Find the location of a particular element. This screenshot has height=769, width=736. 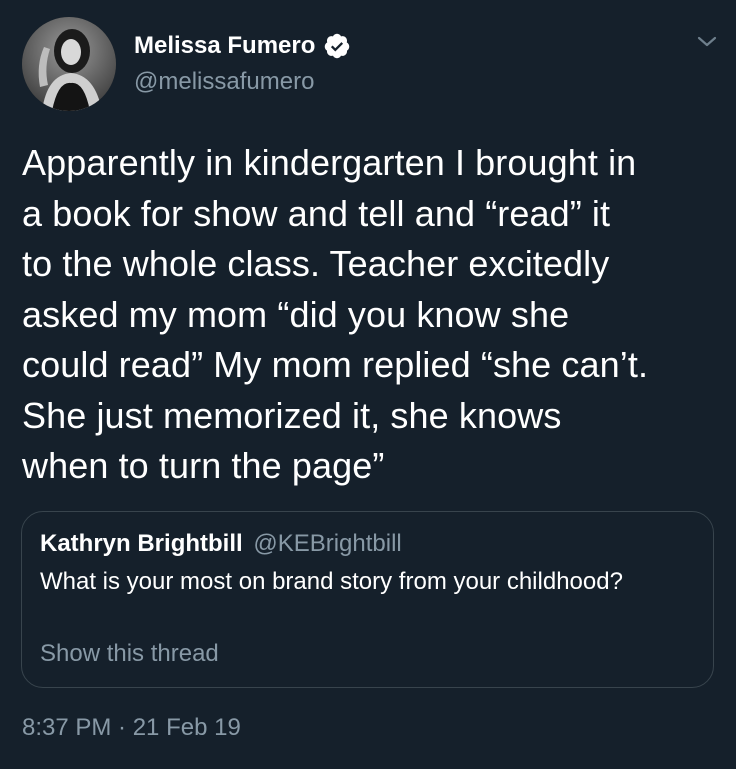

quoted-tweet-author-name: Kathryn Brightbill is located at coordinates (141, 543).